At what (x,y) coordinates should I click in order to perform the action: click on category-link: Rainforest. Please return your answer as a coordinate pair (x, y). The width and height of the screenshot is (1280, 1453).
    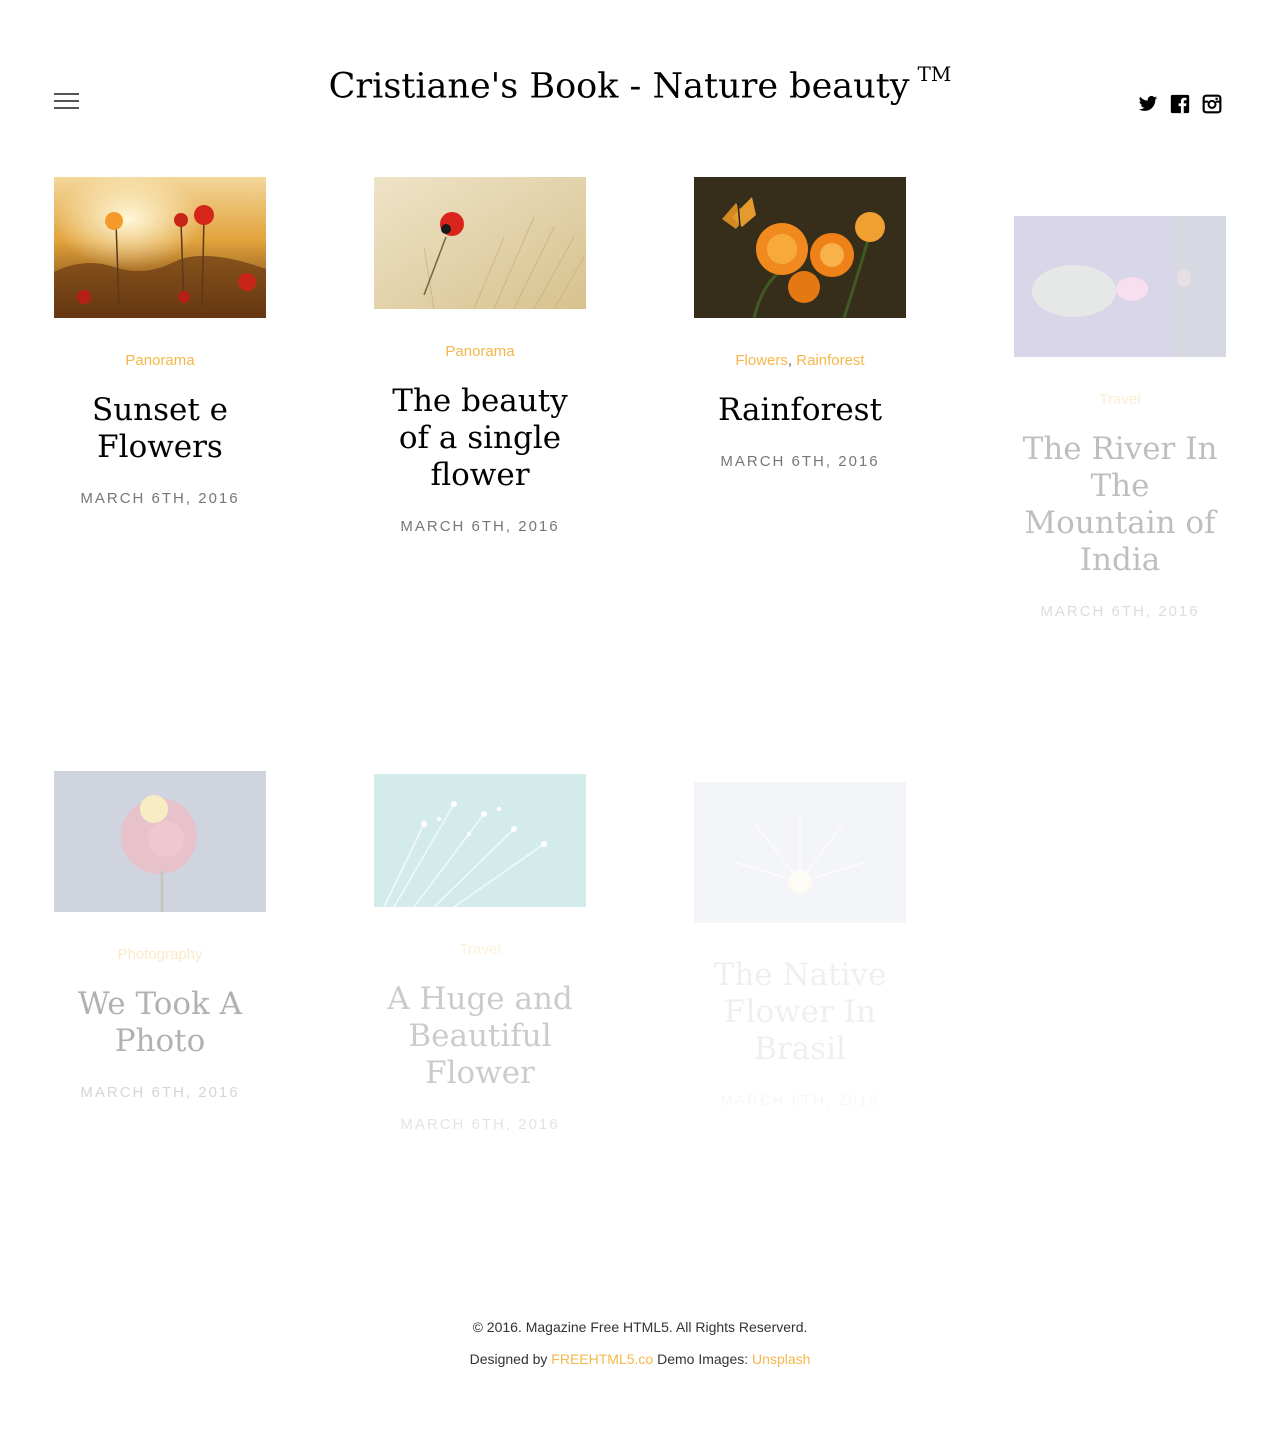
    Looking at the image, I should click on (830, 360).